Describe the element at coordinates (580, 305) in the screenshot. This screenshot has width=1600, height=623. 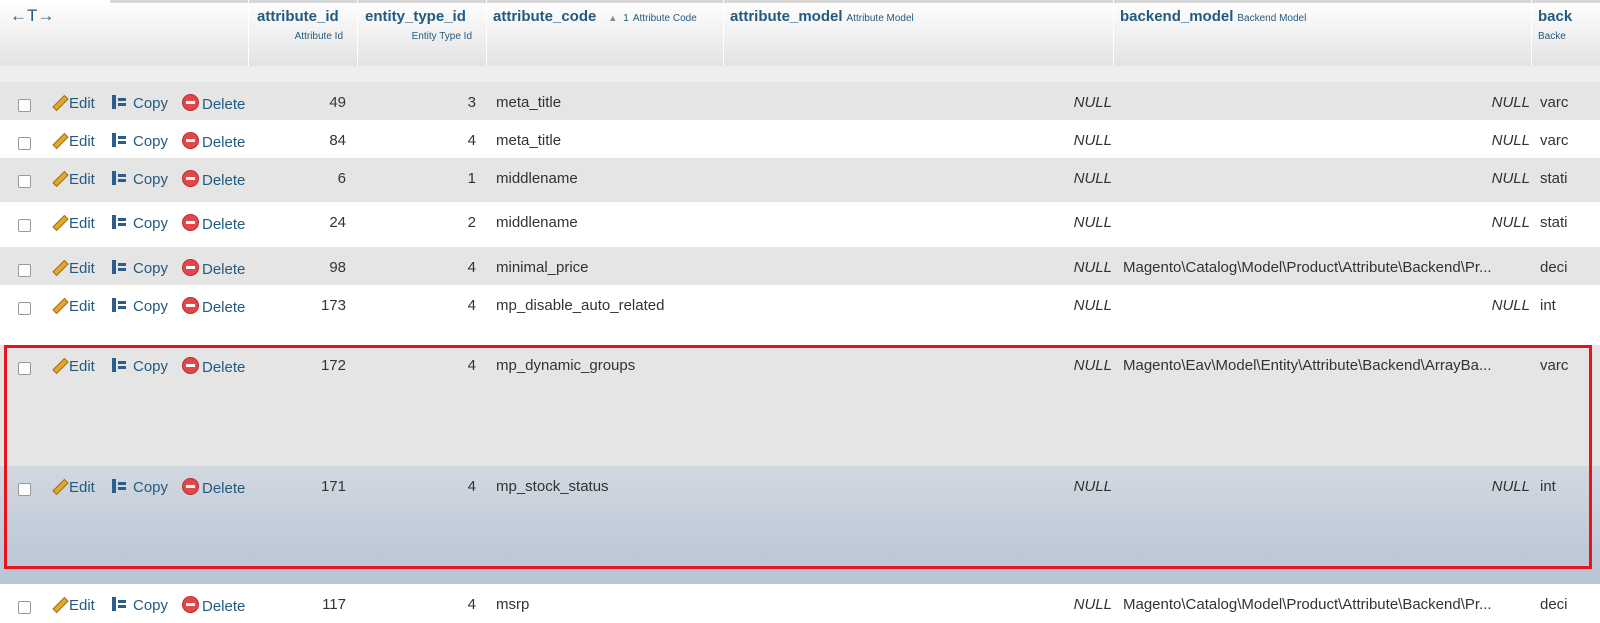
I see `cell-attribute-code: mp_disable_auto_related` at that location.